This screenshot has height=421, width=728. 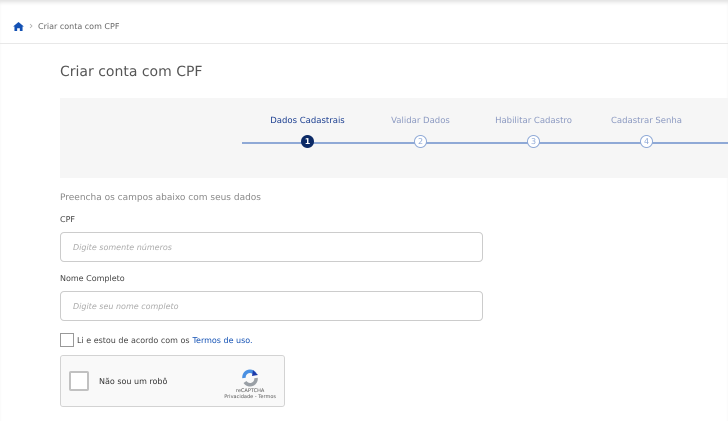 What do you see at coordinates (271, 247) in the screenshot?
I see `input-field: Digite somente números` at bounding box center [271, 247].